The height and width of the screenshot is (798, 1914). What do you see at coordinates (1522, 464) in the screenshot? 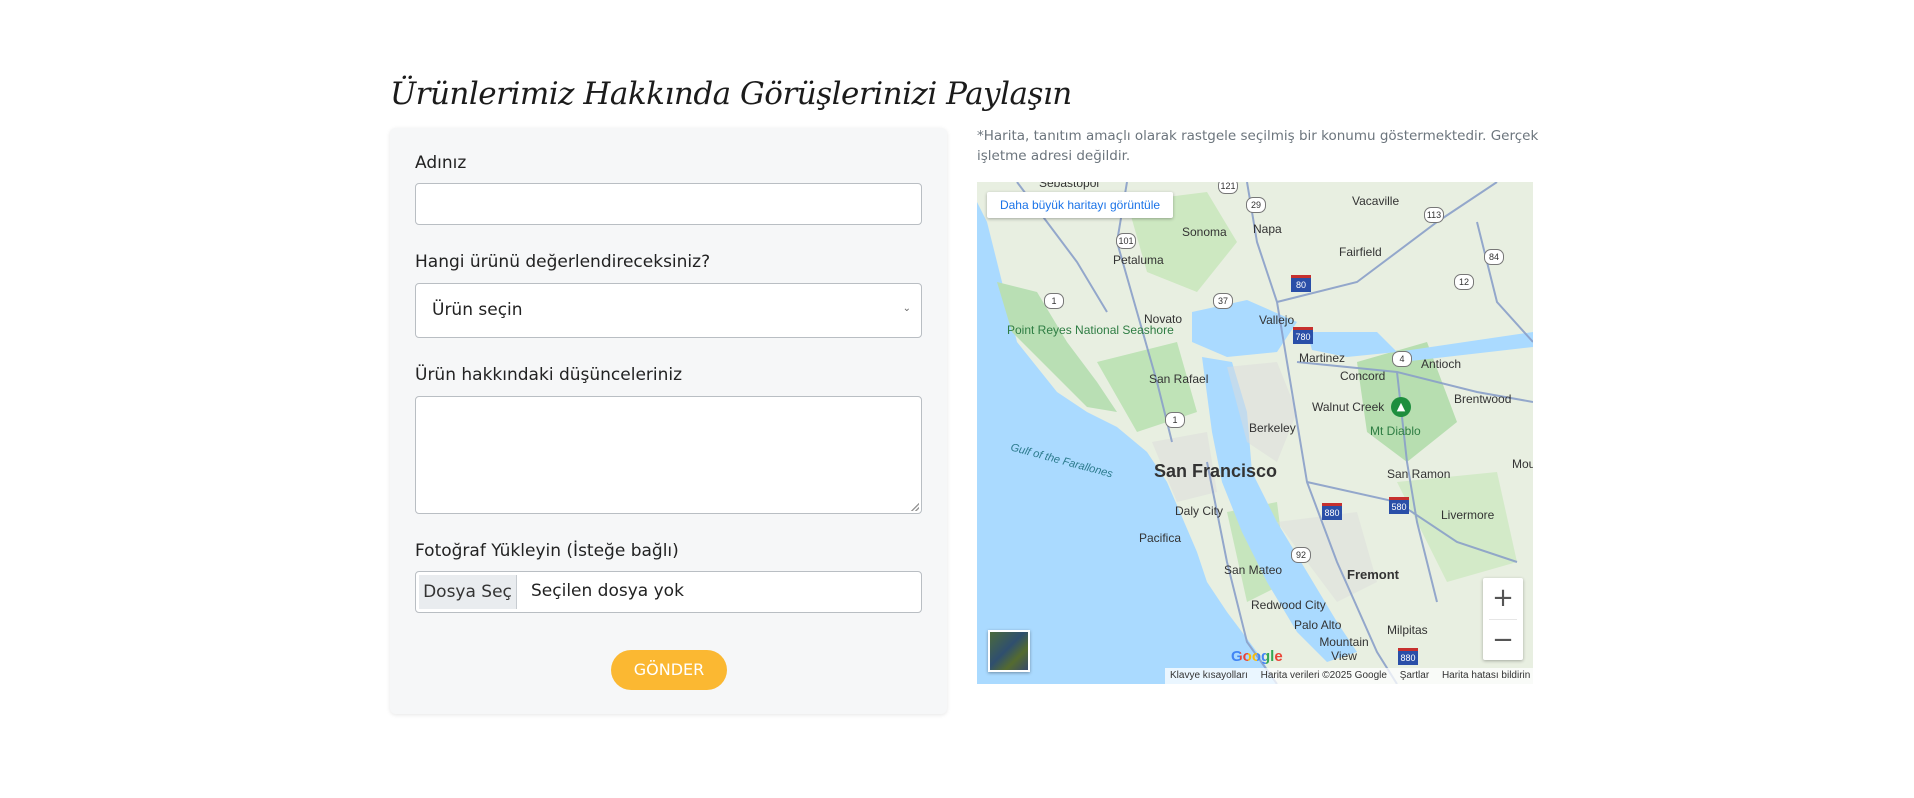
I see `map-place-mou: Mou` at bounding box center [1522, 464].